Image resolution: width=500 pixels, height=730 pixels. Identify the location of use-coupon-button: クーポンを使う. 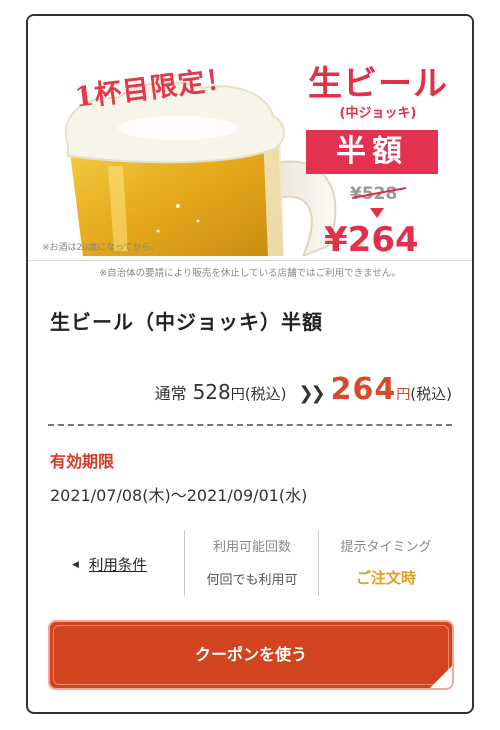
(251, 655).